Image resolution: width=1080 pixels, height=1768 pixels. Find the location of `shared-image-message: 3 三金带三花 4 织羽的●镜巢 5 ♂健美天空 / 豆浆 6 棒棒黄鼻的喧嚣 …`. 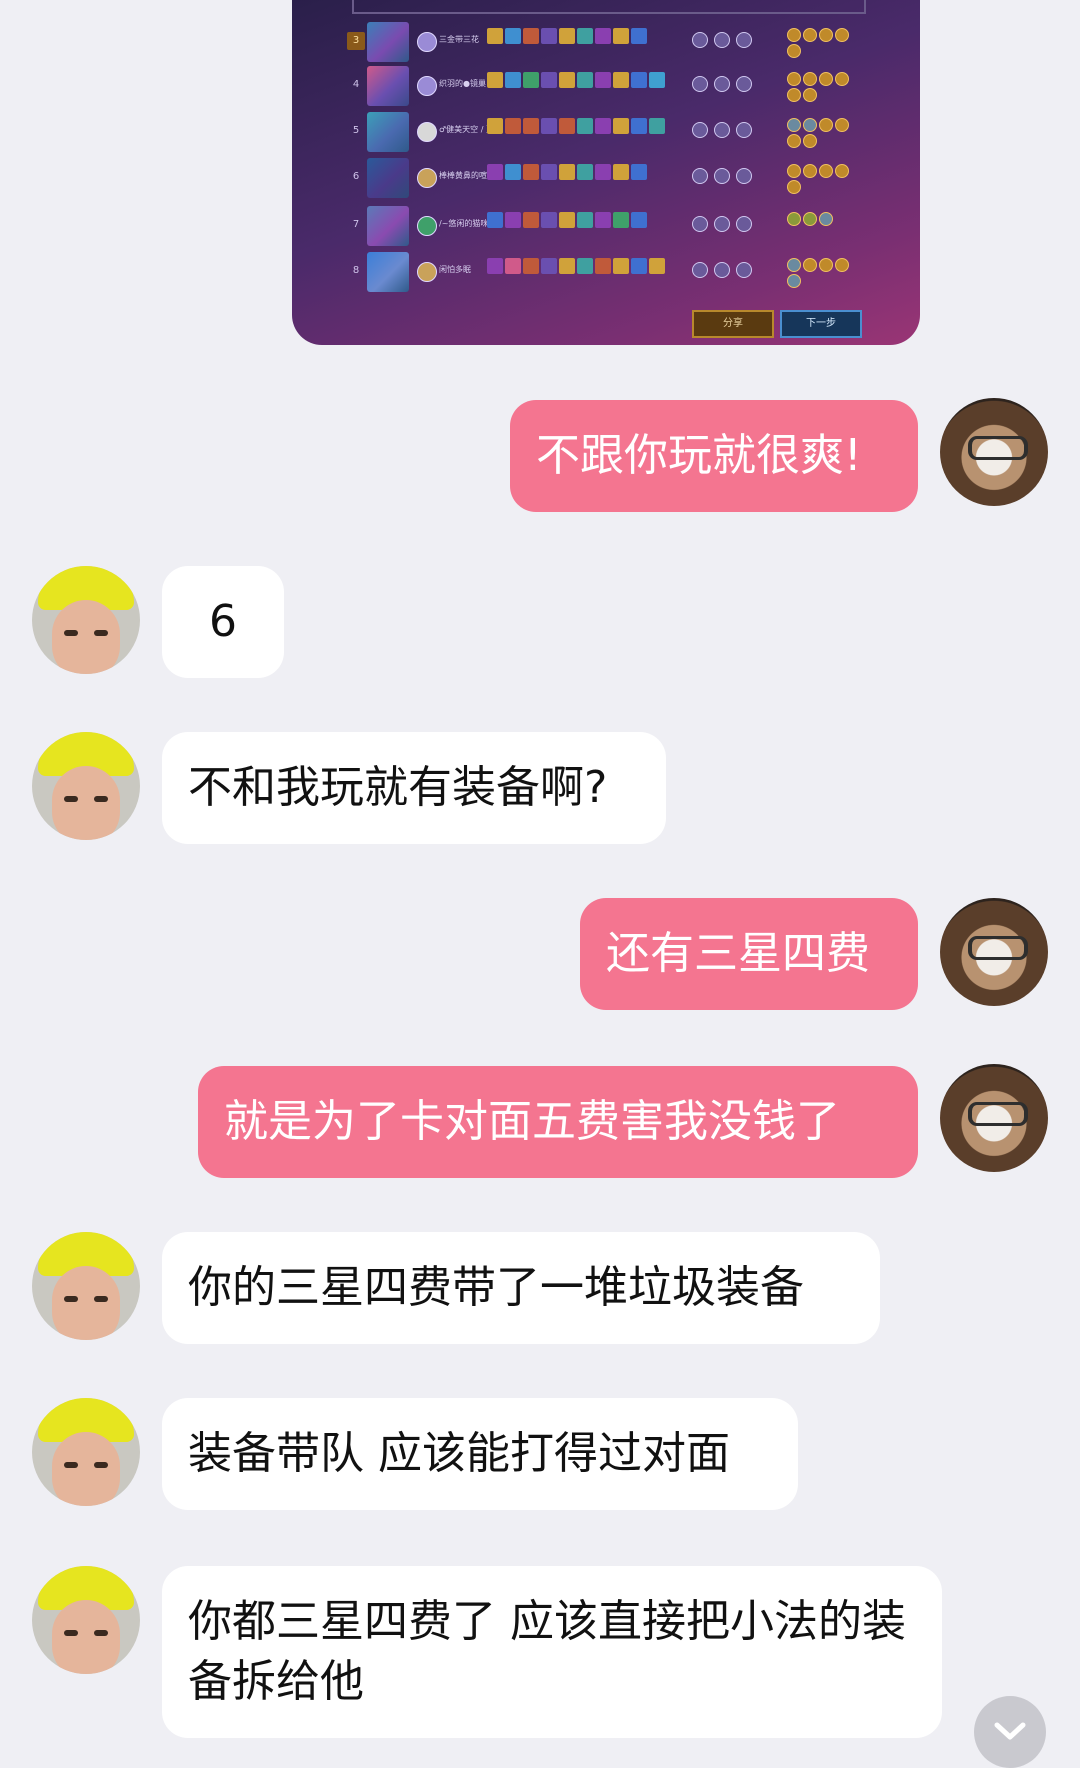

shared-image-message: 3 三金带三花 4 织羽的●镜巢 5 ♂健美天空 / 豆浆 6 棒棒黄鼻的喧嚣 … is located at coordinates (606, 172).